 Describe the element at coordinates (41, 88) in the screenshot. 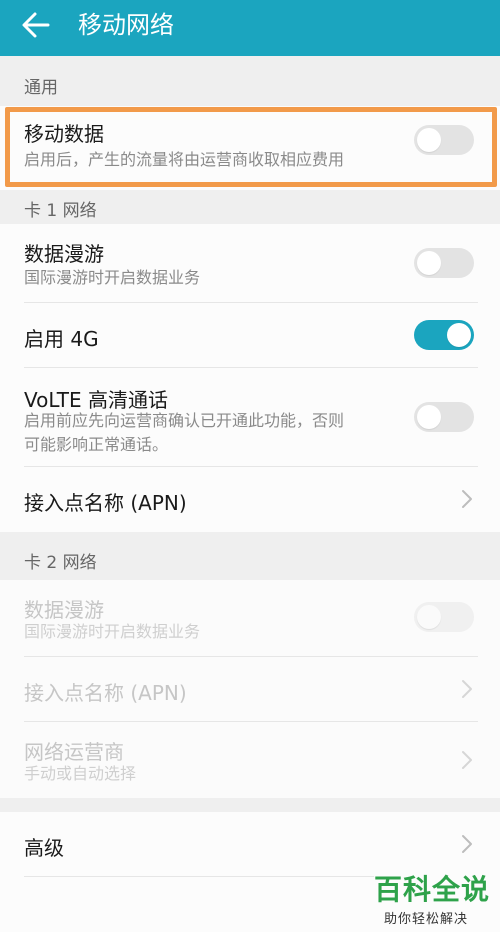

I see `section-label-general: 通用` at that location.